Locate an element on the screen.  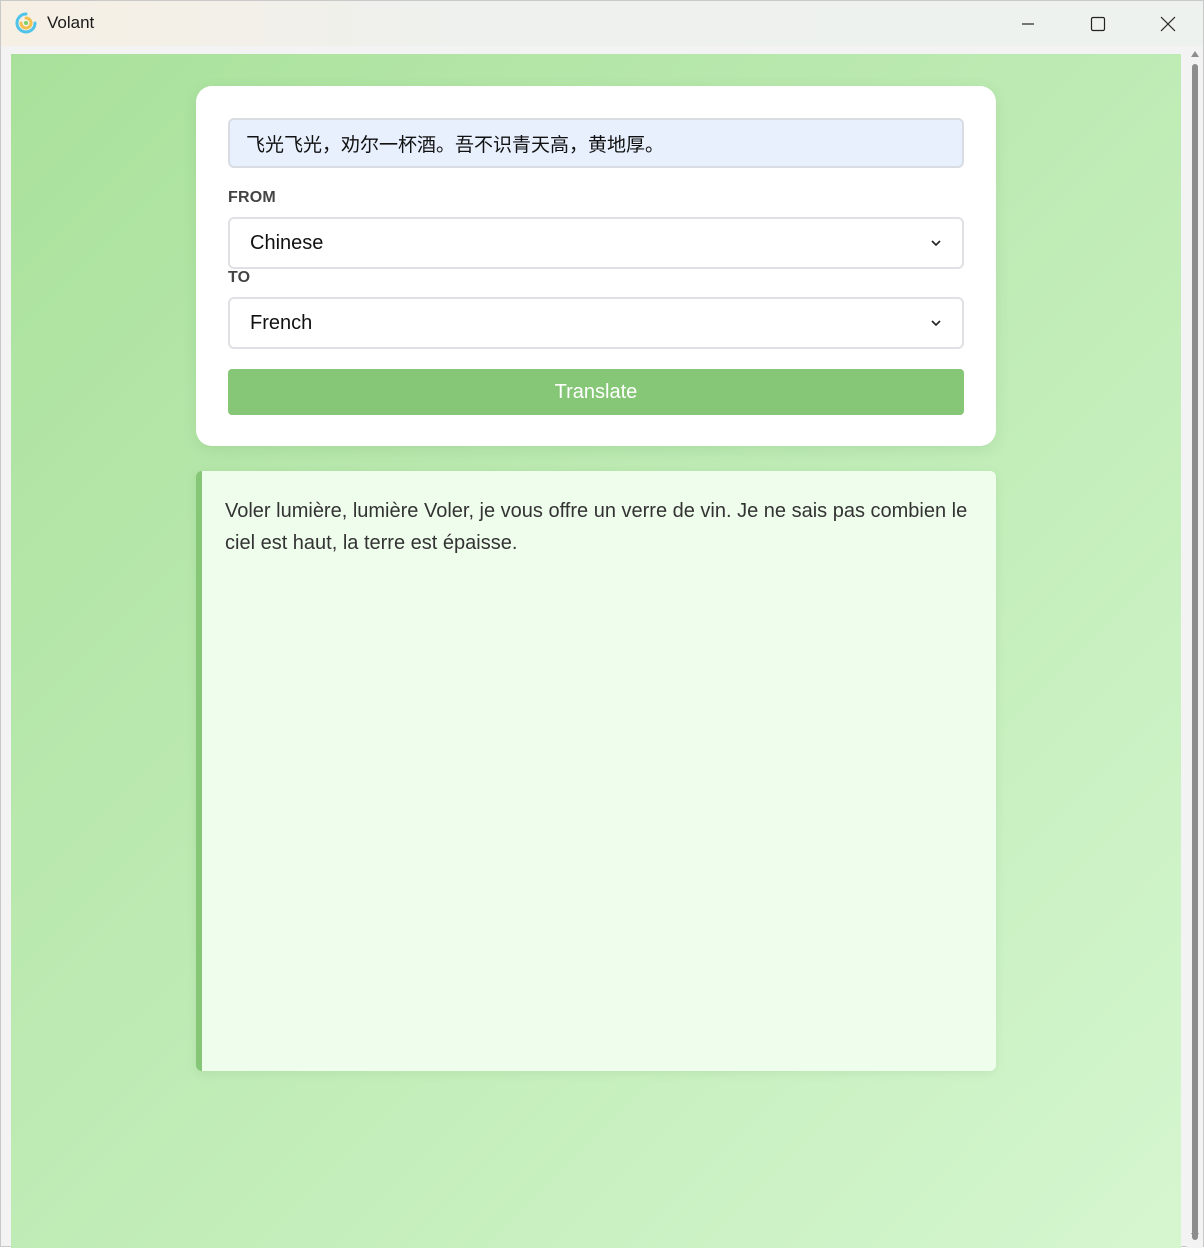
source-text-input: 飞光飞光，劝尔一杯酒。吾不识青天高，黄地厚。 is located at coordinates (596, 143).